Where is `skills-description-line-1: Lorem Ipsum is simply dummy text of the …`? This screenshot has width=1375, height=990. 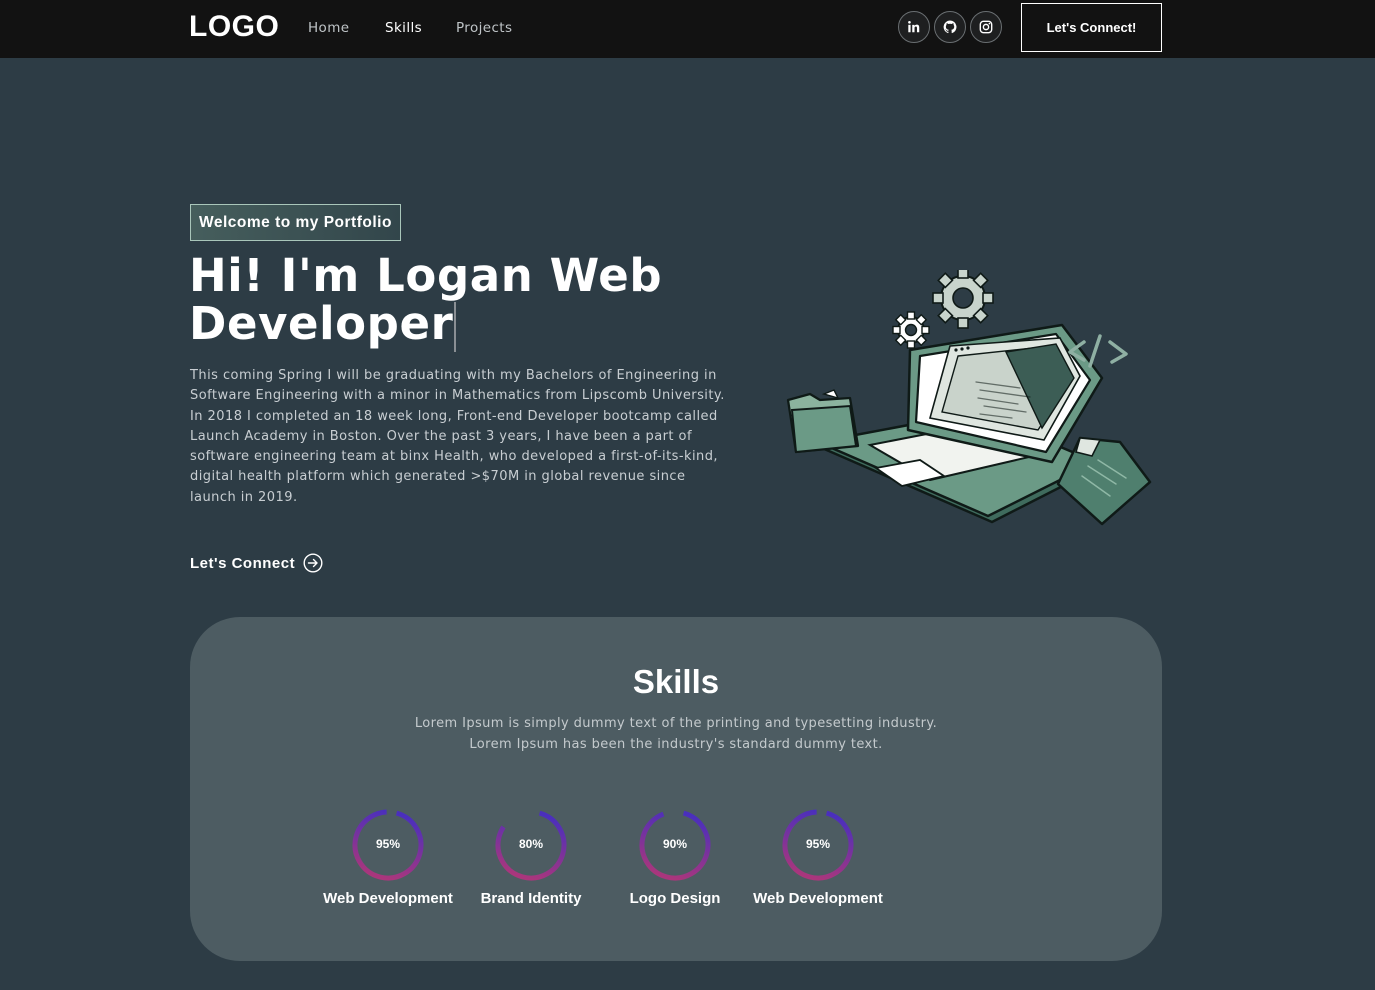 skills-description-line-1: Lorem Ipsum is simply dummy text of the … is located at coordinates (676, 723).